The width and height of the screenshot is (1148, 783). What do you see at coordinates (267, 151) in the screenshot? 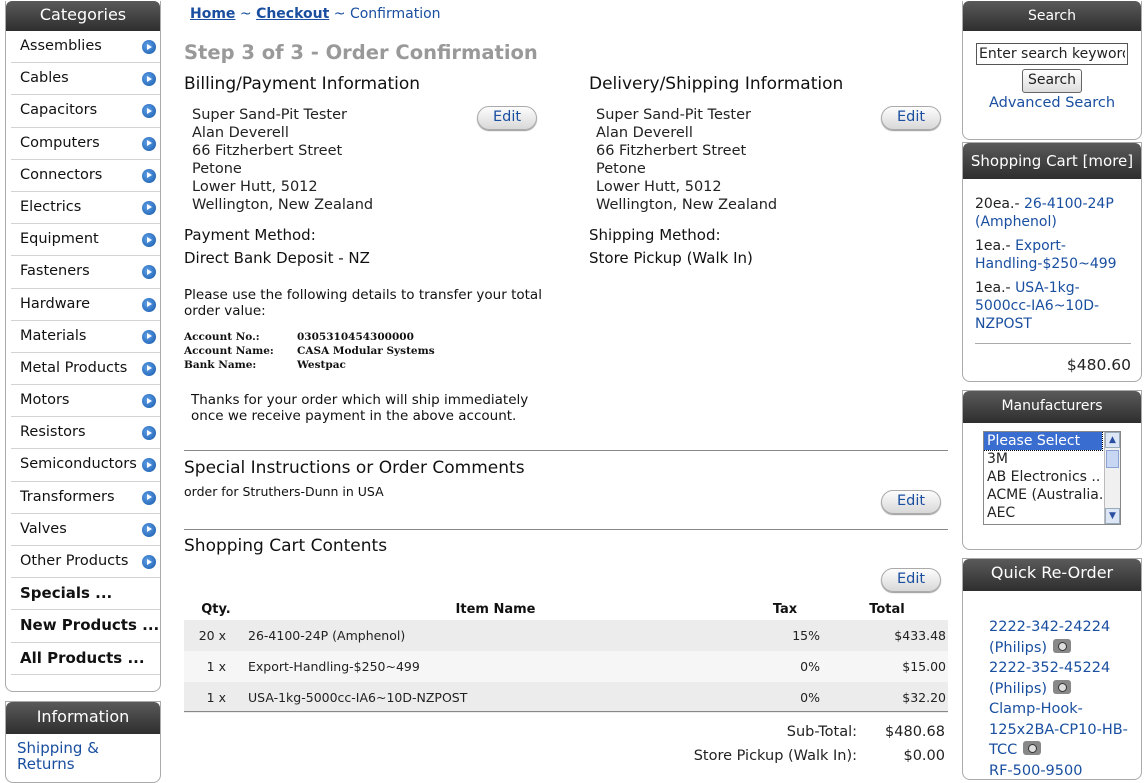
I see `address-line: 66 Fitzherbert Street` at bounding box center [267, 151].